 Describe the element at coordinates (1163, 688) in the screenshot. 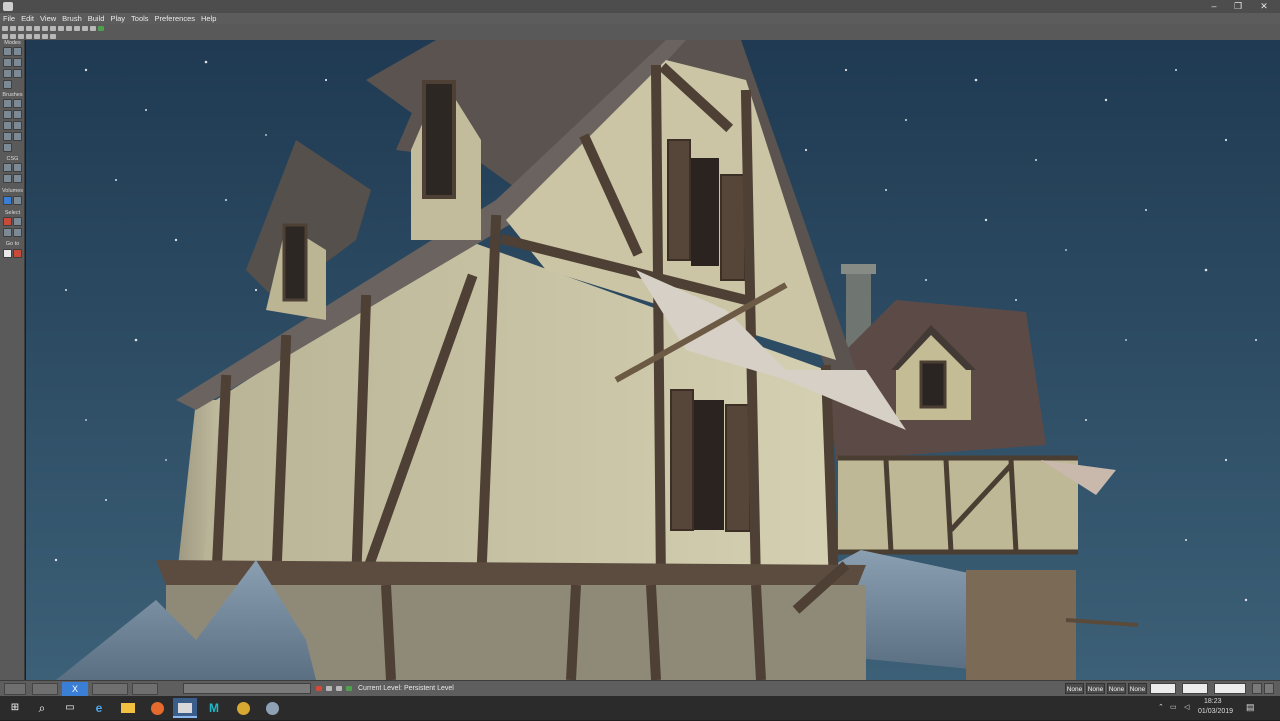

I see `grid-snap-field` at that location.